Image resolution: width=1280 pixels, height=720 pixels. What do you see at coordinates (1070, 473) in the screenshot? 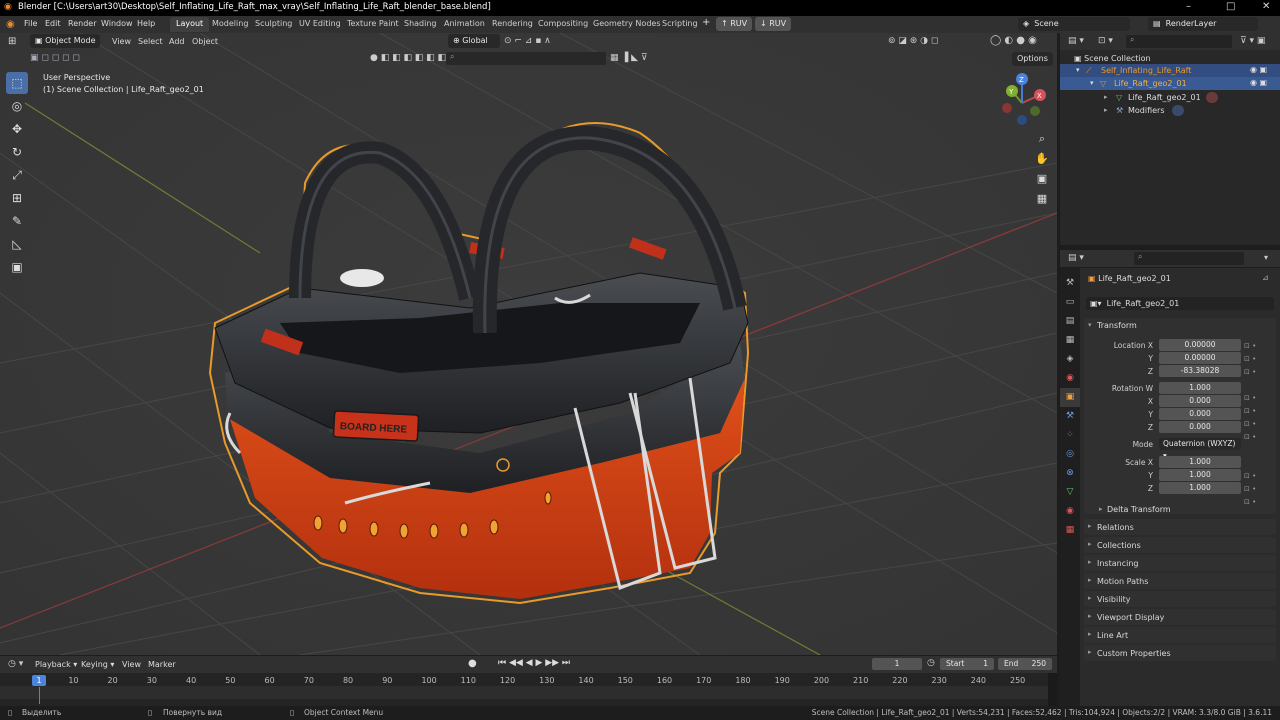
I see `constraints-tab-icon: ⊗` at bounding box center [1070, 473].